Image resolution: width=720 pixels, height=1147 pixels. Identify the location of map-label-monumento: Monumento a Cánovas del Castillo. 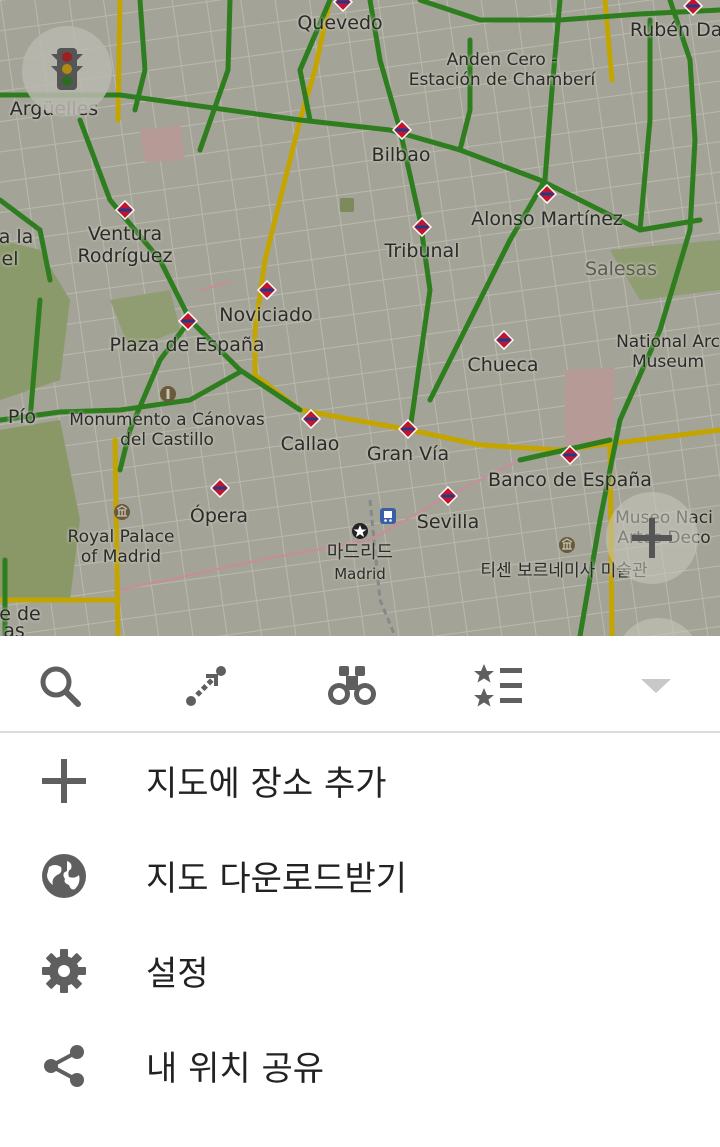
(167, 430).